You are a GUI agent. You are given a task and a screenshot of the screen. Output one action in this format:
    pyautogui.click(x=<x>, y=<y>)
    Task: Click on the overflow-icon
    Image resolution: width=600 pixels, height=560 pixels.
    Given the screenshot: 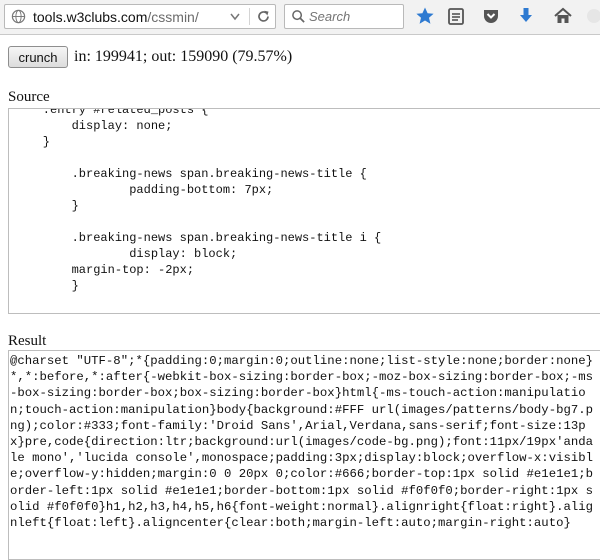 What is the action you would take?
    pyautogui.click(x=592, y=16)
    